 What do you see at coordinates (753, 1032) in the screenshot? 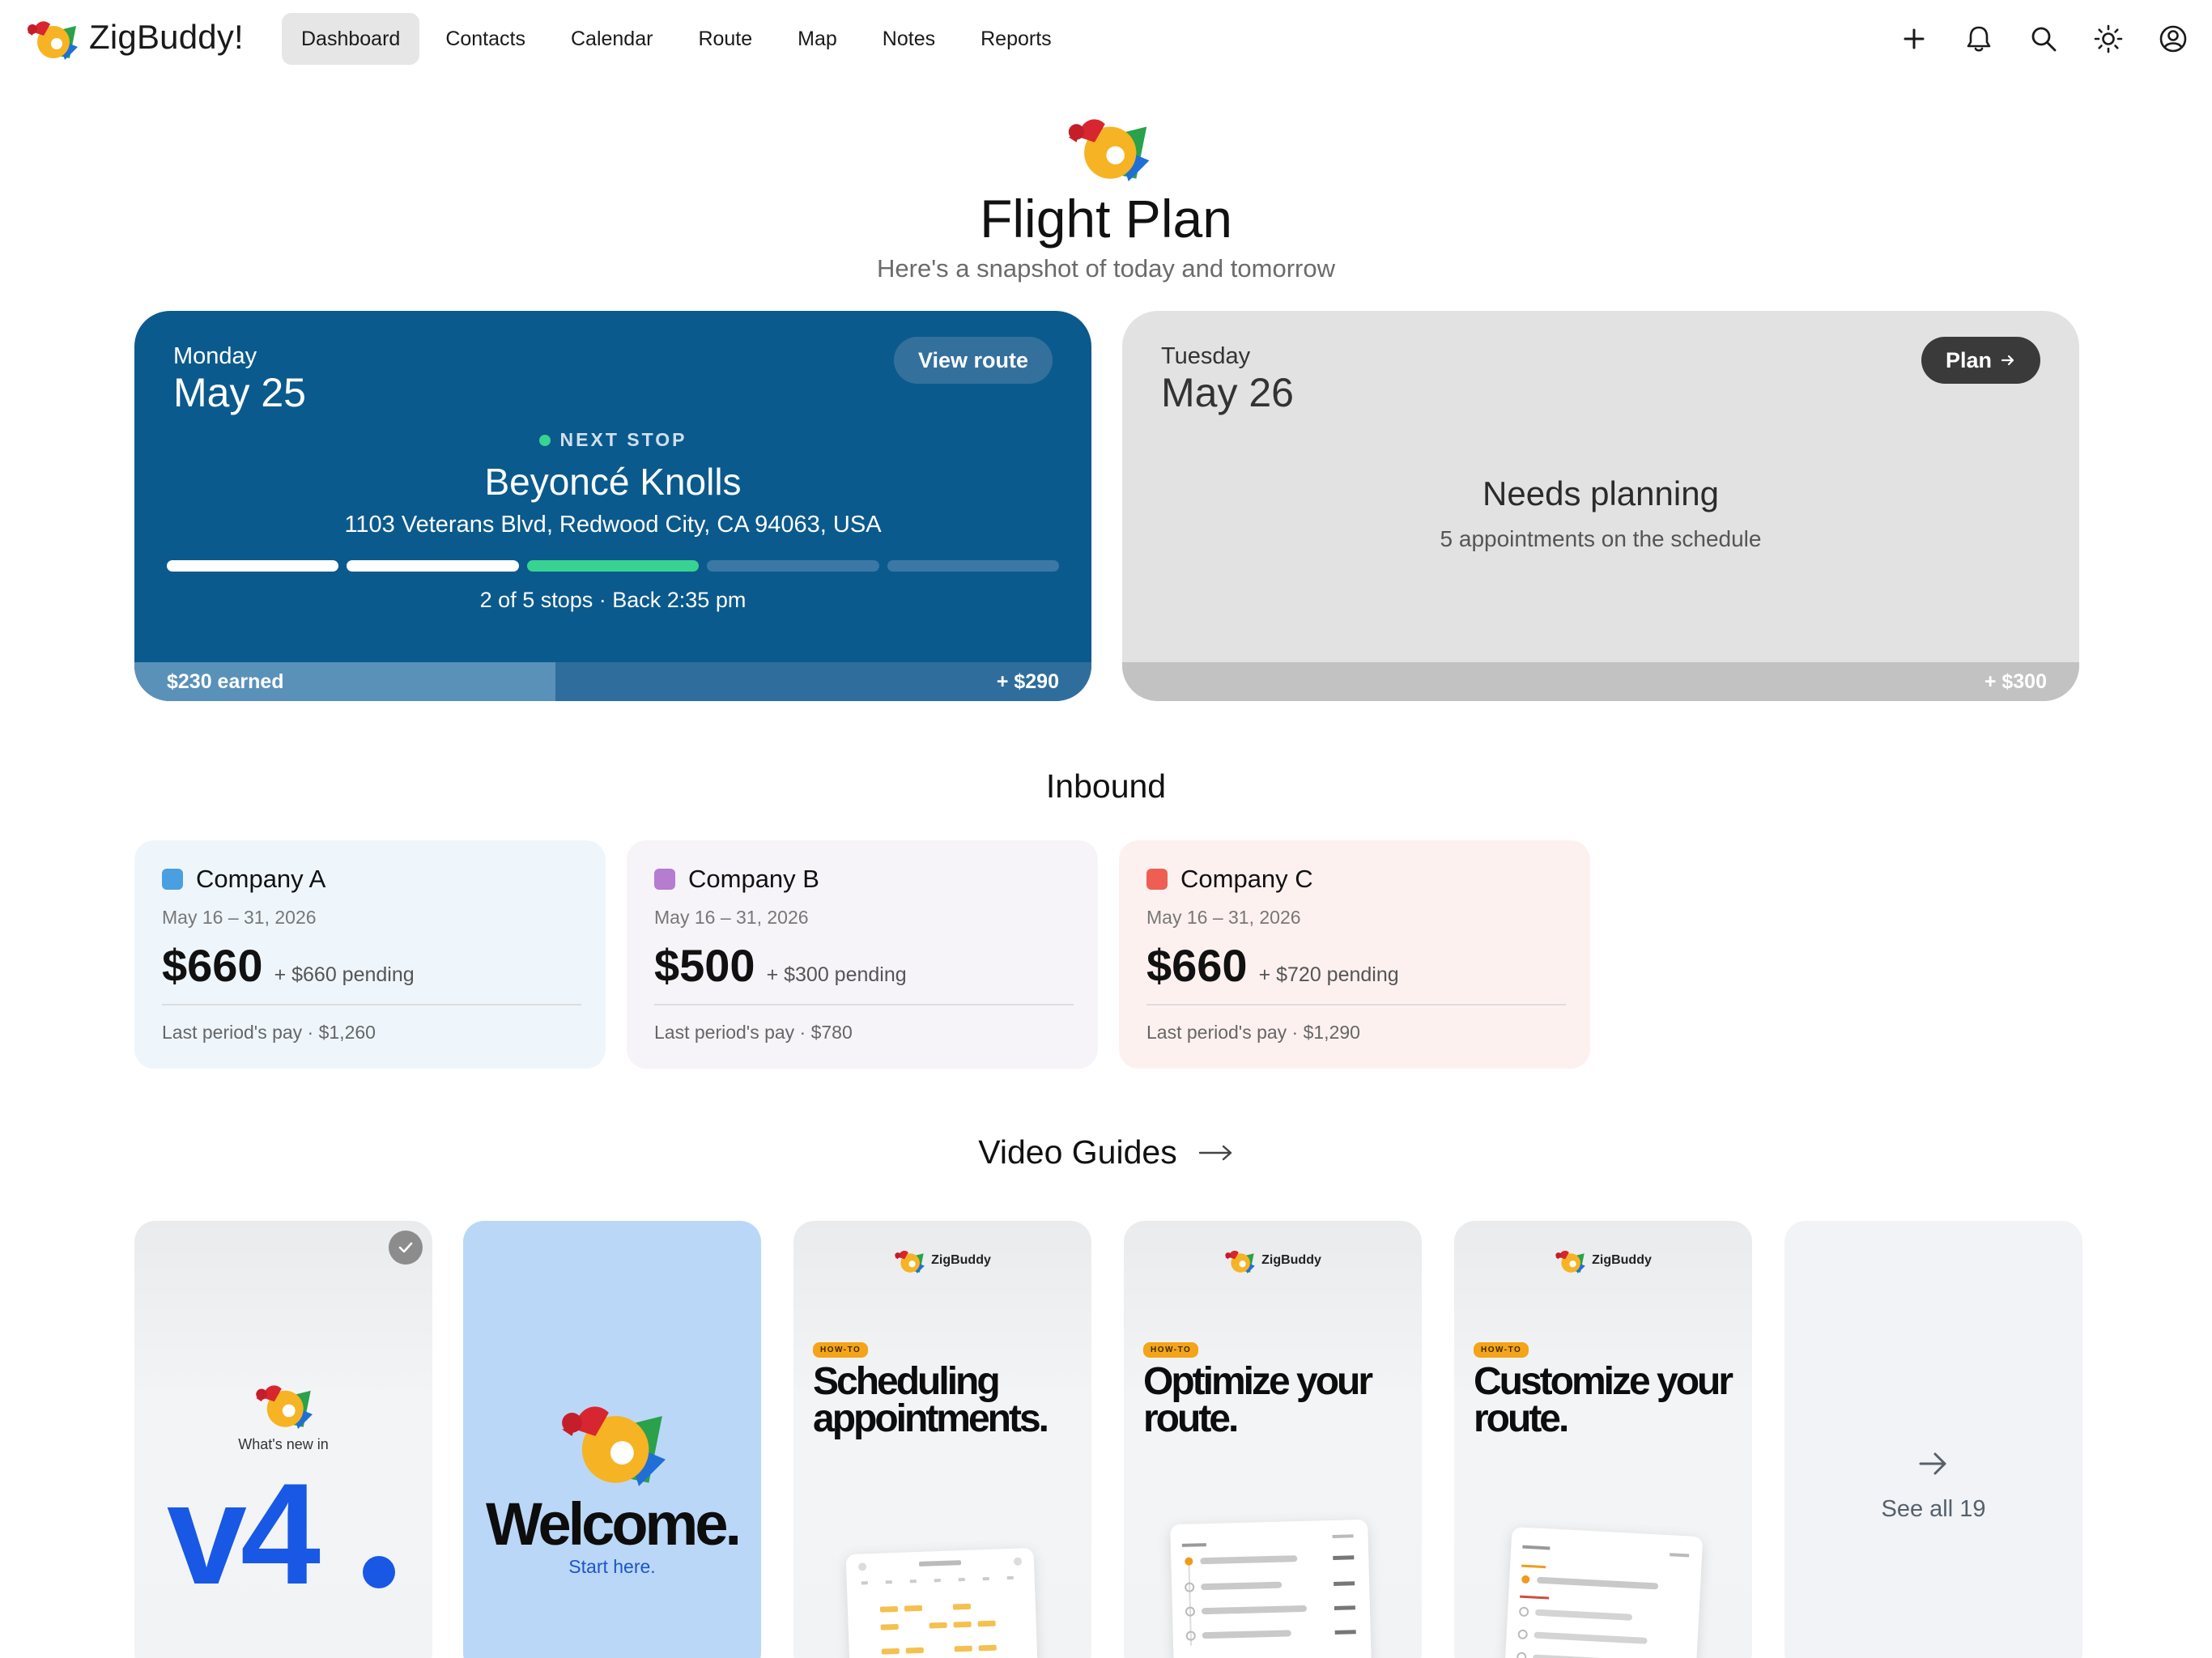
I see `company-last-pay: Last period's pay · $780` at bounding box center [753, 1032].